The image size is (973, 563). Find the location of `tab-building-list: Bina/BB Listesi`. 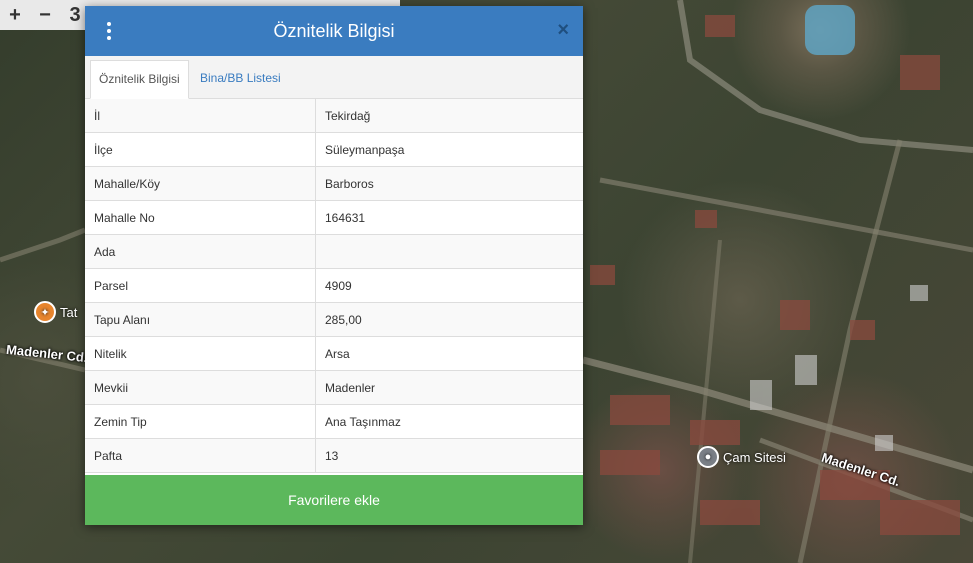

tab-building-list: Bina/BB Listesi is located at coordinates (240, 78).